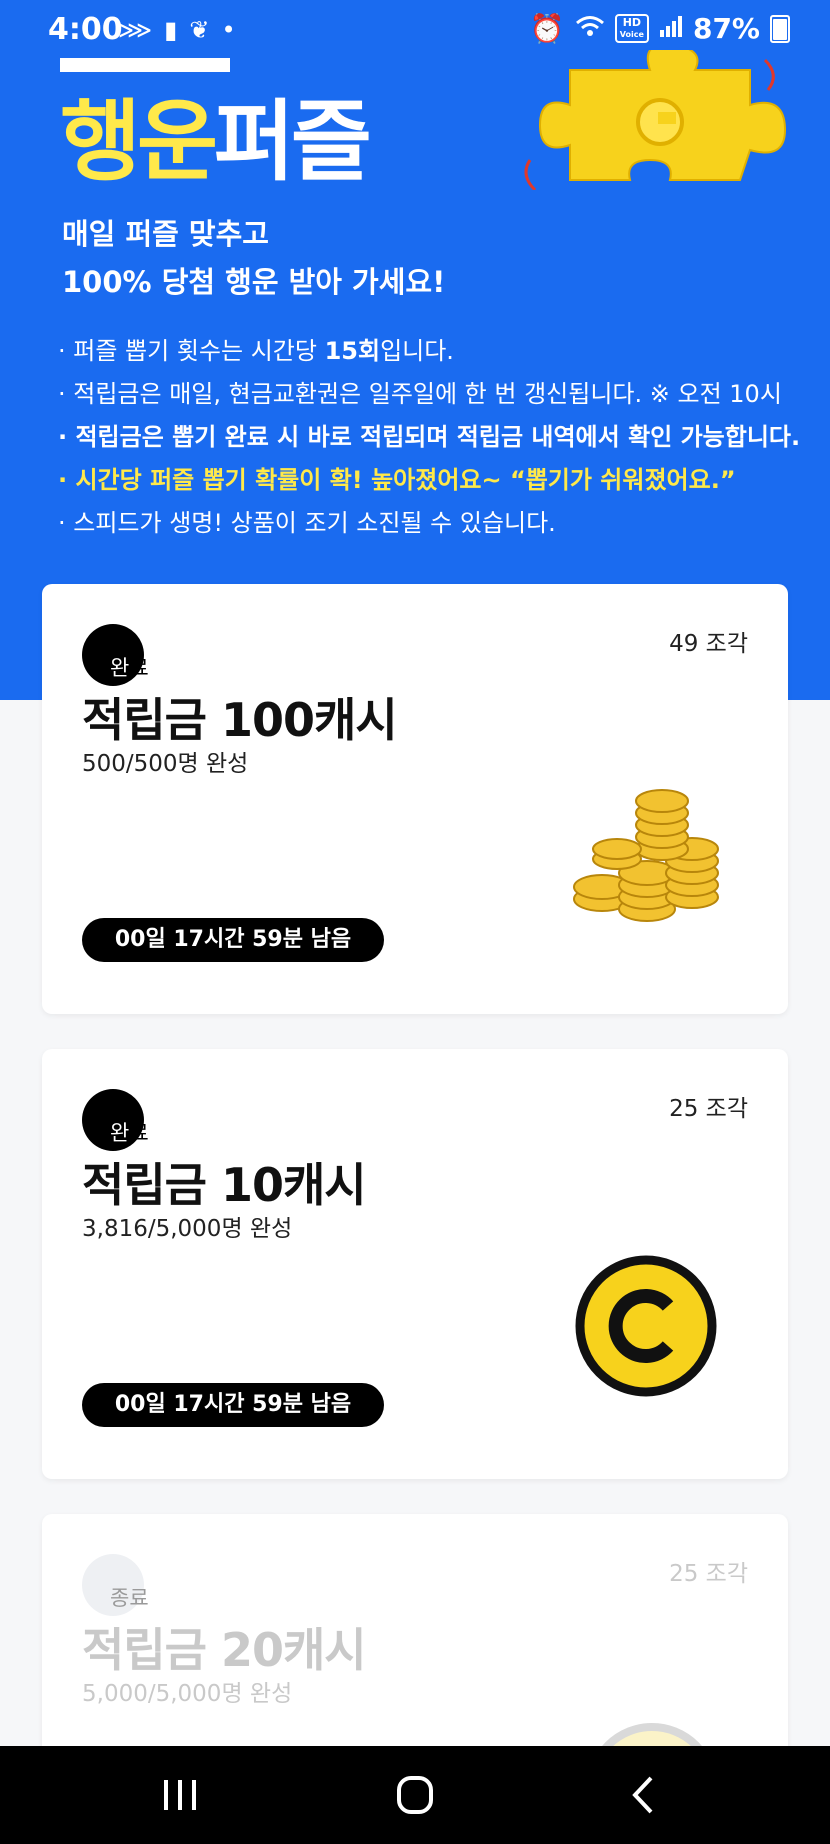  Describe the element at coordinates (187, 1694) in the screenshot. I see `completion-progress: 5,000/5,000명 완성` at that location.